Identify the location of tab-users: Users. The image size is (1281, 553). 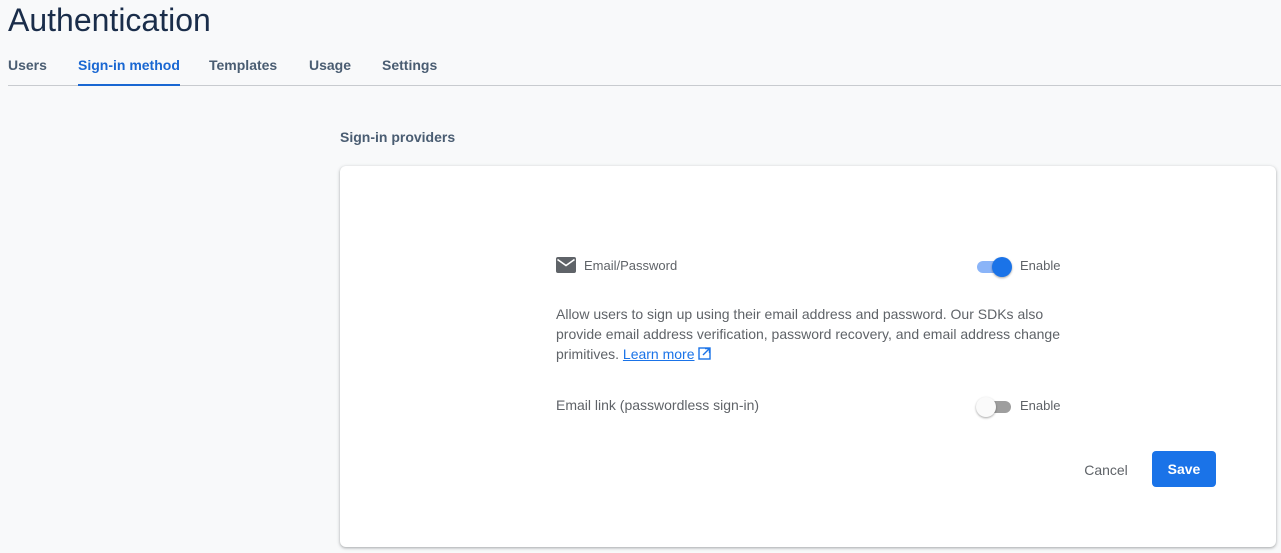
(27, 71).